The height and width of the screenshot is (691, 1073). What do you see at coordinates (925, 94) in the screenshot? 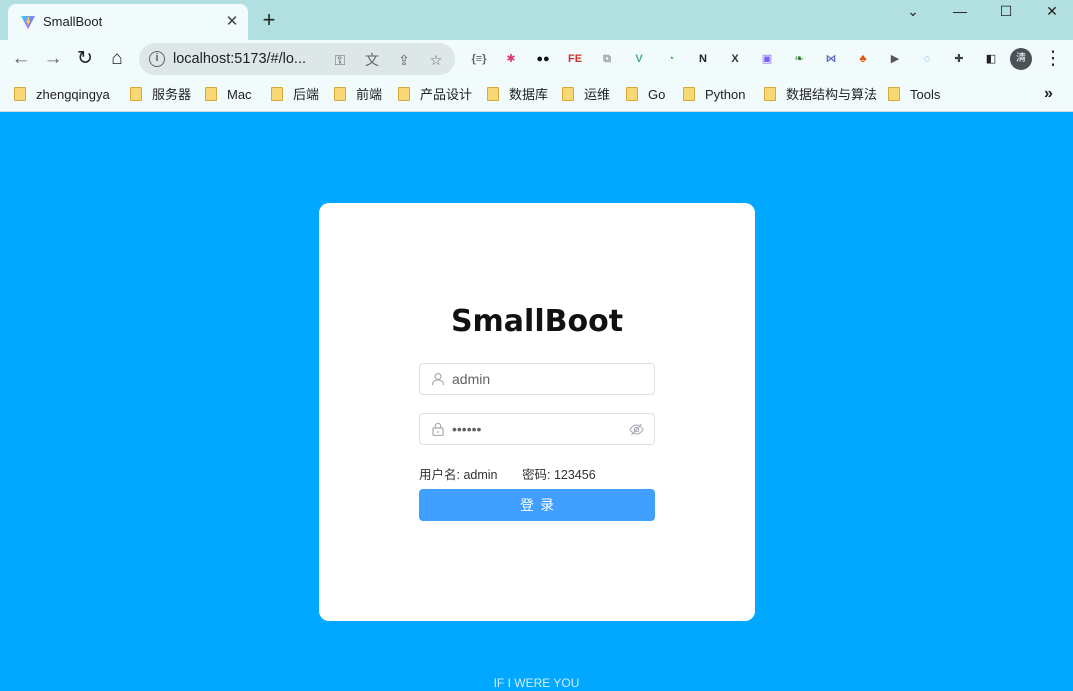
I see `bookmark-label: Tools` at bounding box center [925, 94].